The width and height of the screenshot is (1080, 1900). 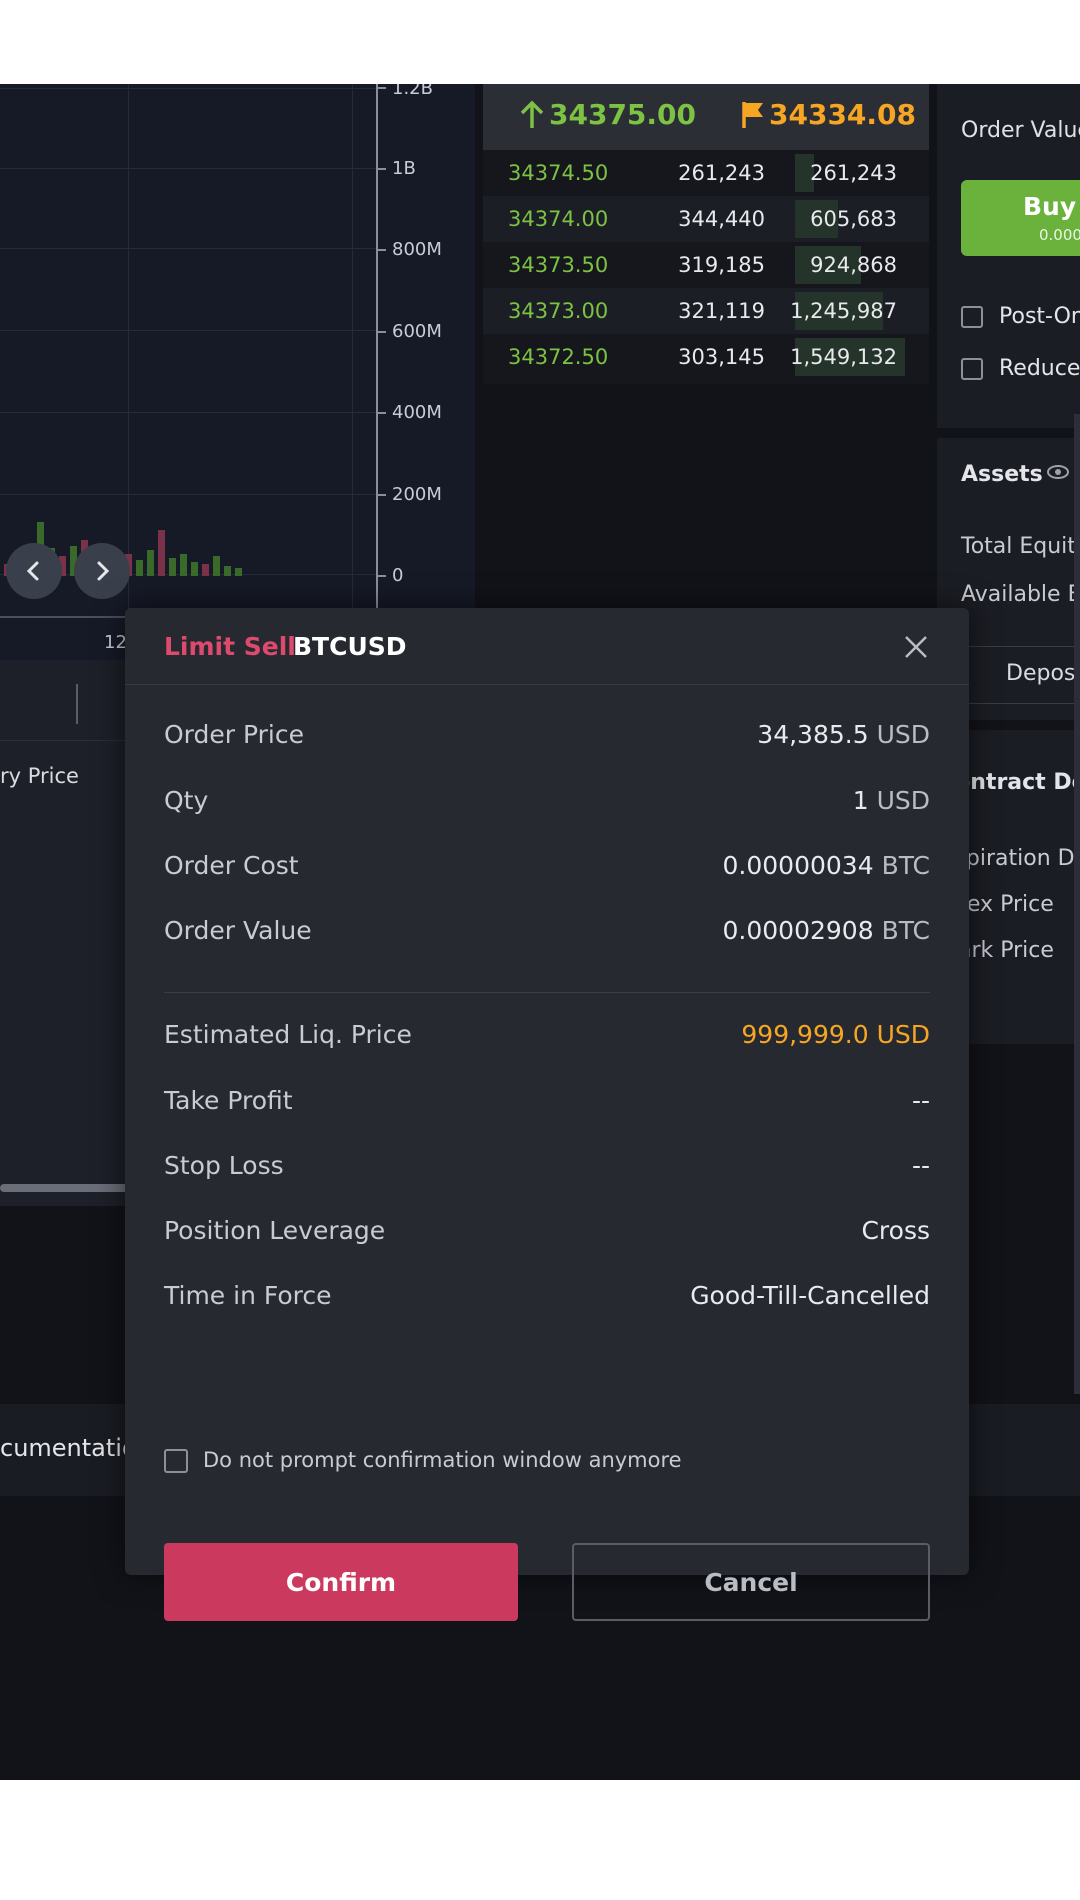 I want to click on y-tick-label: 200M, so click(x=417, y=494).